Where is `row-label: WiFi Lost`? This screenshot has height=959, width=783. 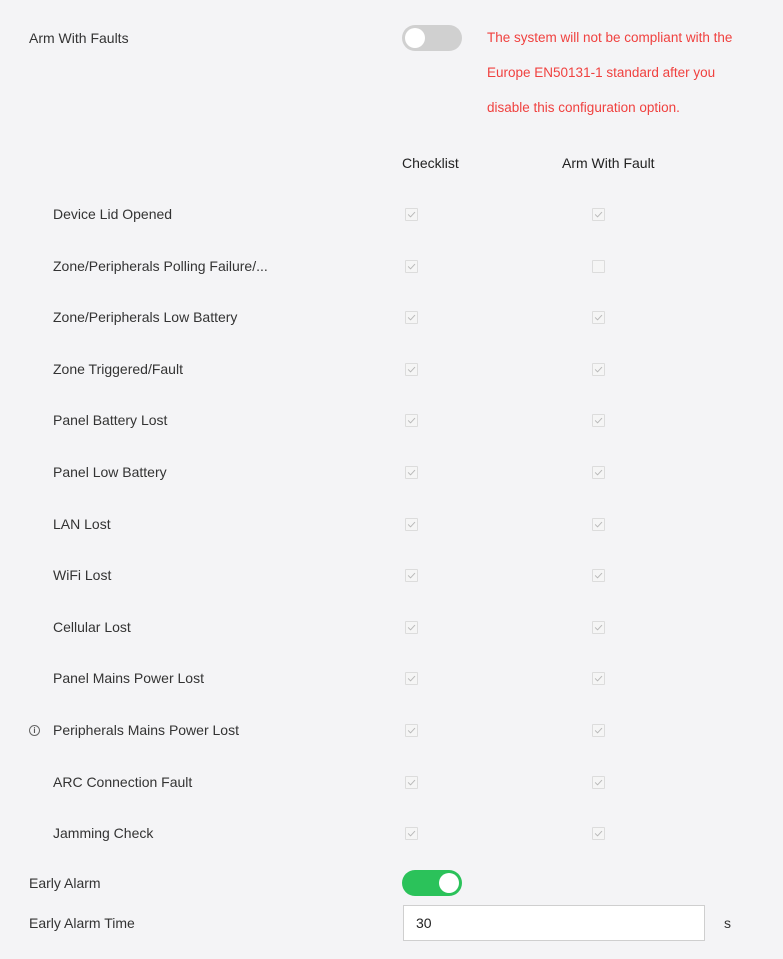
row-label: WiFi Lost is located at coordinates (82, 575).